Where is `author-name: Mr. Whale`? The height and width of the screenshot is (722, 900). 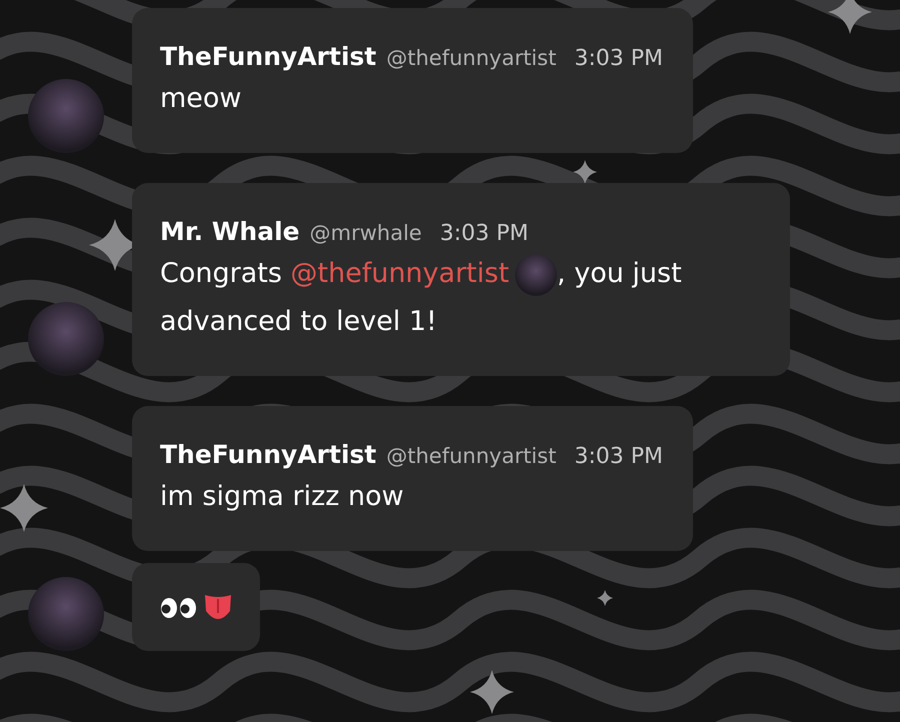
author-name: Mr. Whale is located at coordinates (230, 231).